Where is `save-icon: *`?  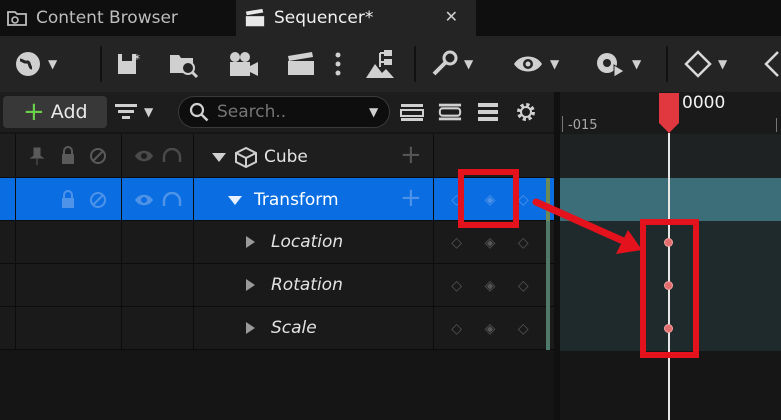
save-icon: * is located at coordinates (129, 63).